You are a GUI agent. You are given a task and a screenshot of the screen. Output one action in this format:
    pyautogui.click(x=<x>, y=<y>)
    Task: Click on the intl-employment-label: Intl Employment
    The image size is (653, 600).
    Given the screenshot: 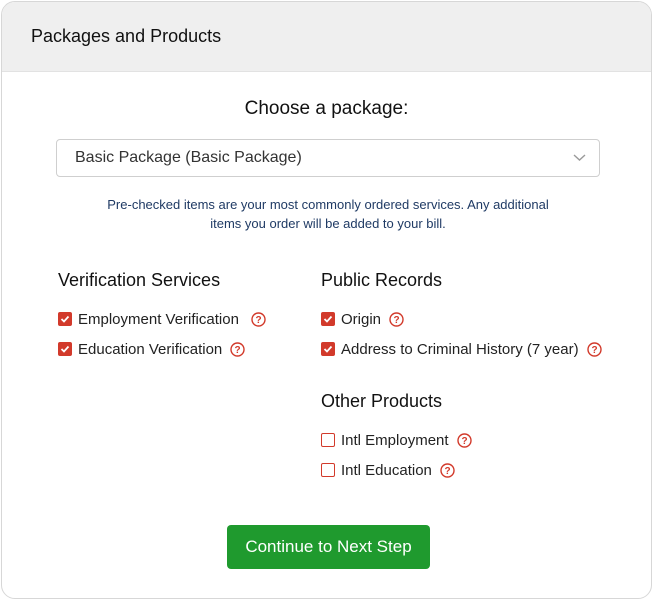 What is the action you would take?
    pyautogui.click(x=395, y=440)
    